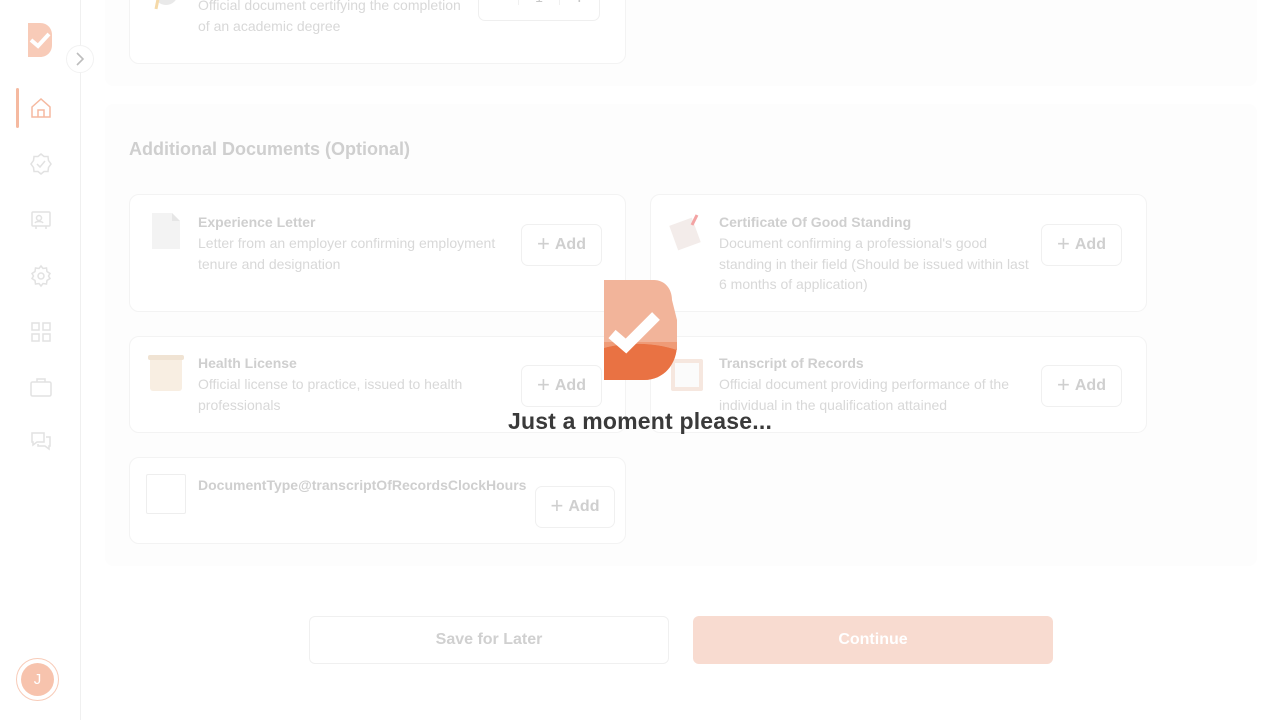 The height and width of the screenshot is (720, 1280). I want to click on app-logo-spinner, so click(640, 330).